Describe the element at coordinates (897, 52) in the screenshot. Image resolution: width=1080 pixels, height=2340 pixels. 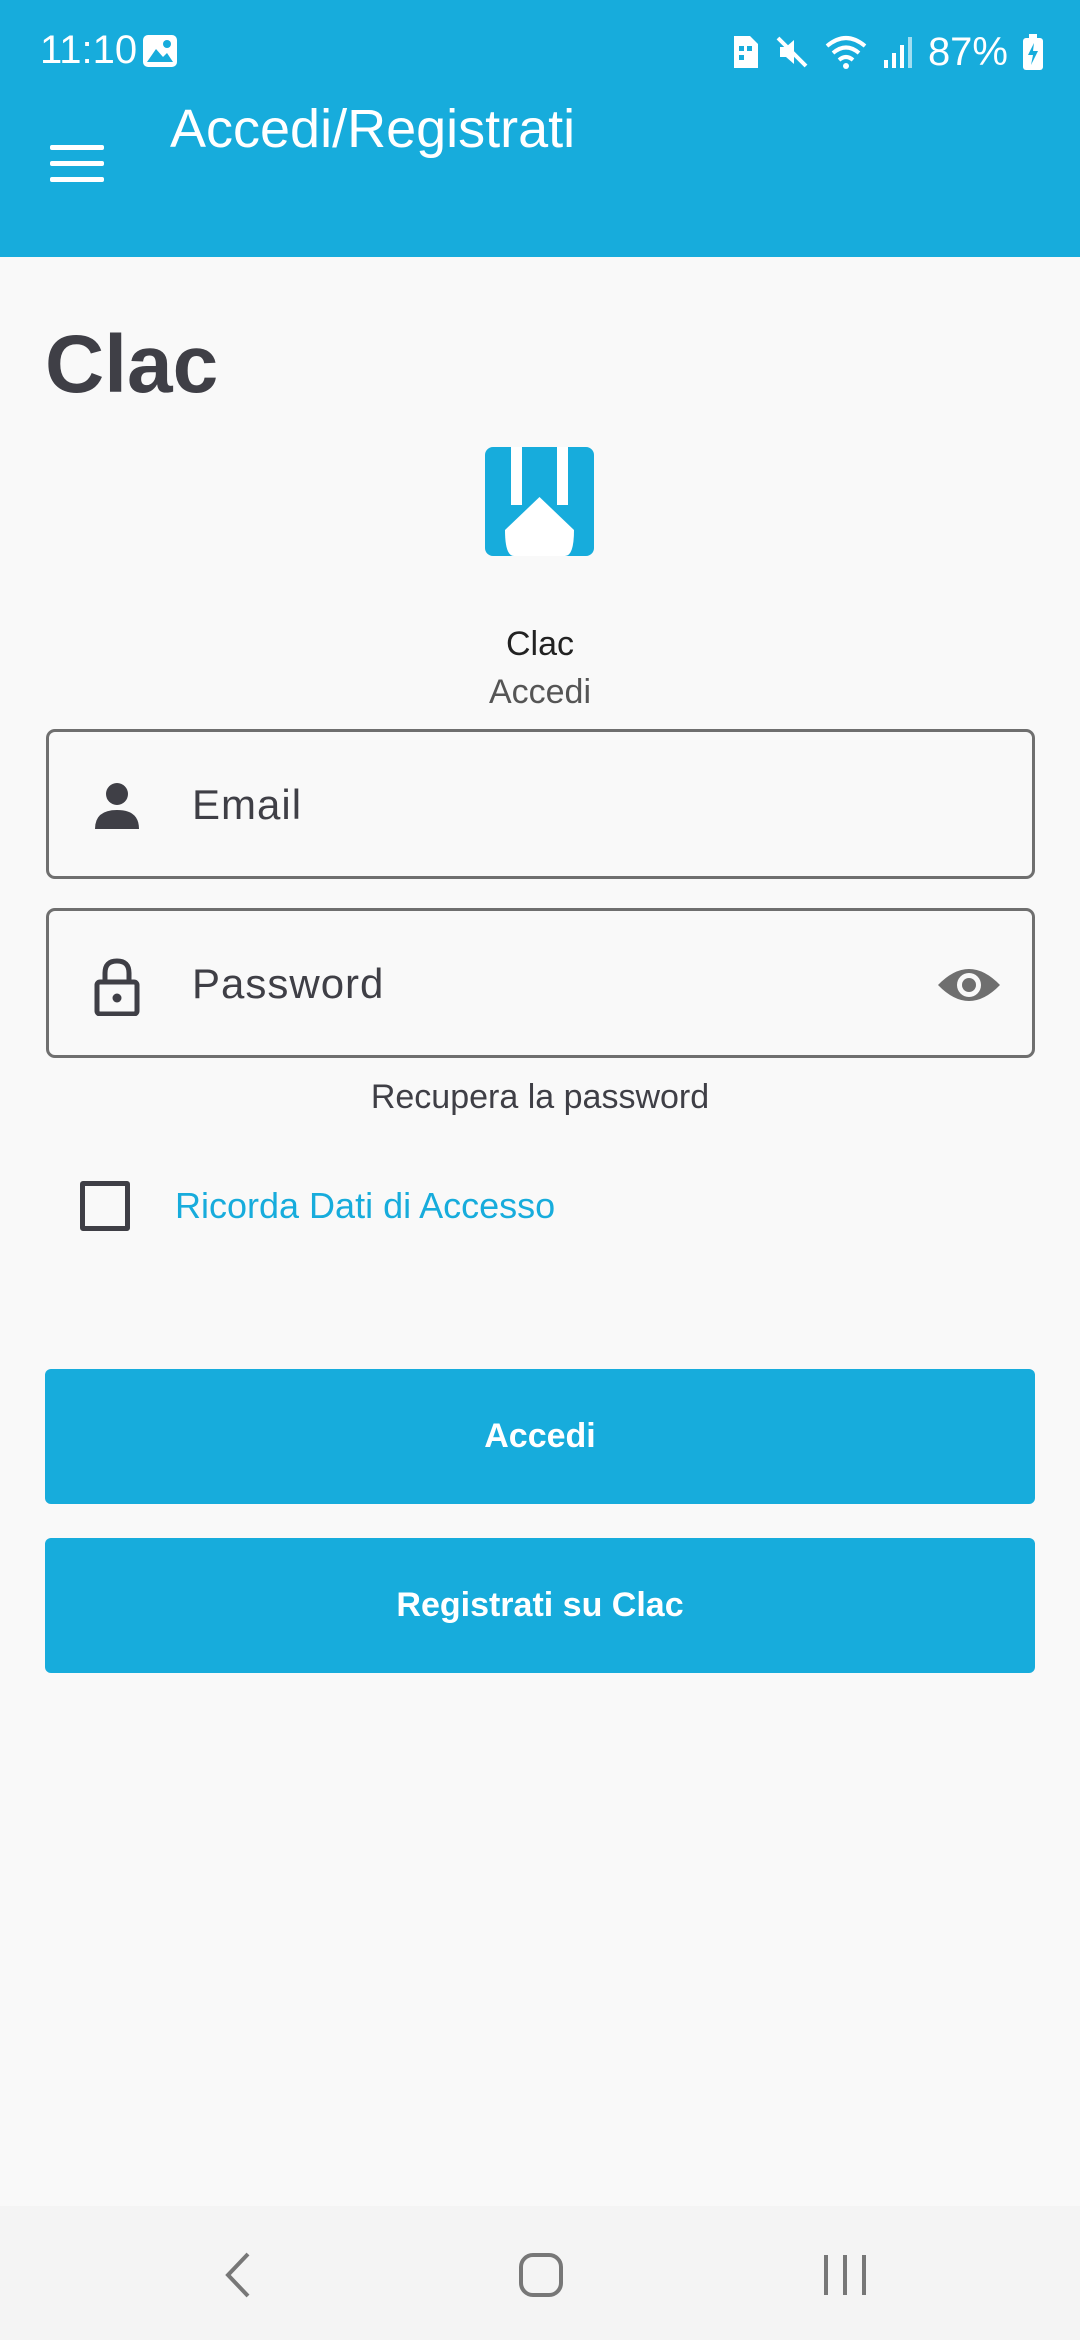
I see `signal-icon` at that location.